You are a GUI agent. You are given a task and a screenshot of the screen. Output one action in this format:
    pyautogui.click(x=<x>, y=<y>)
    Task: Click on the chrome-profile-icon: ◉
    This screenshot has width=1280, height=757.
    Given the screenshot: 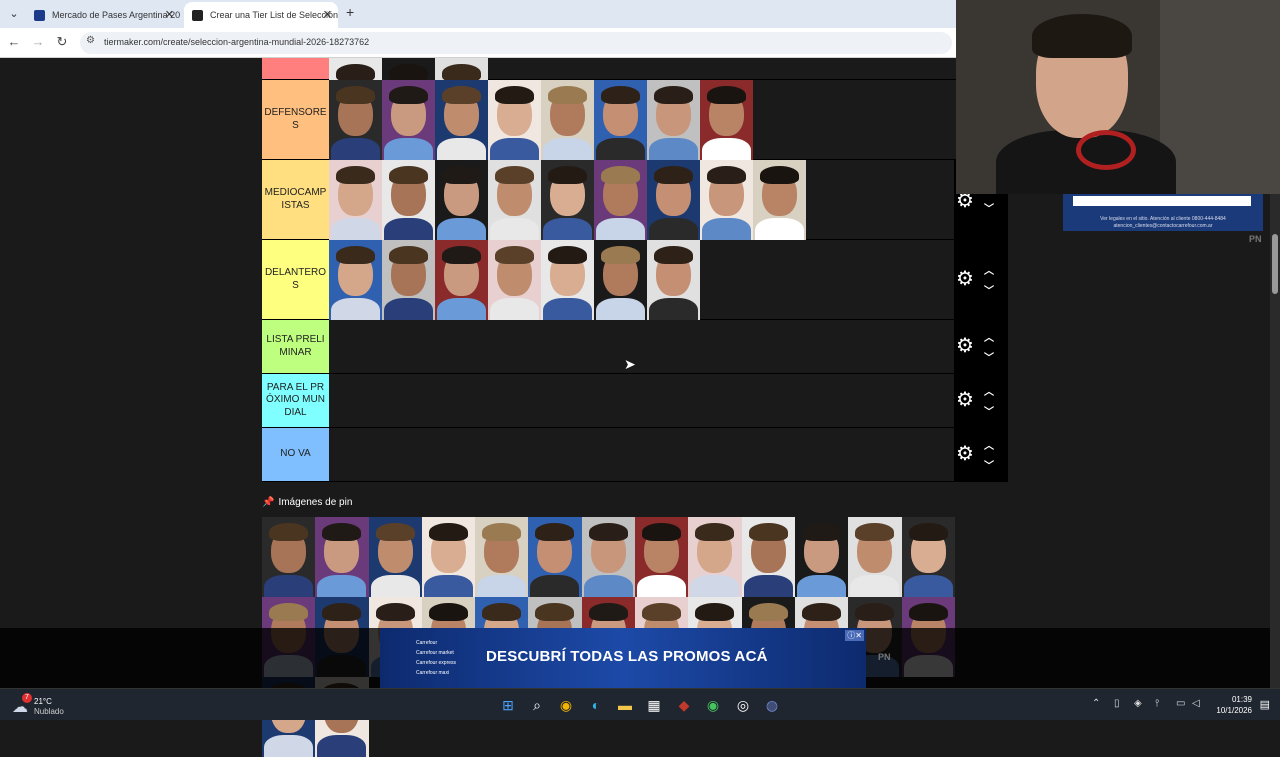 What is the action you would take?
    pyautogui.click(x=713, y=705)
    